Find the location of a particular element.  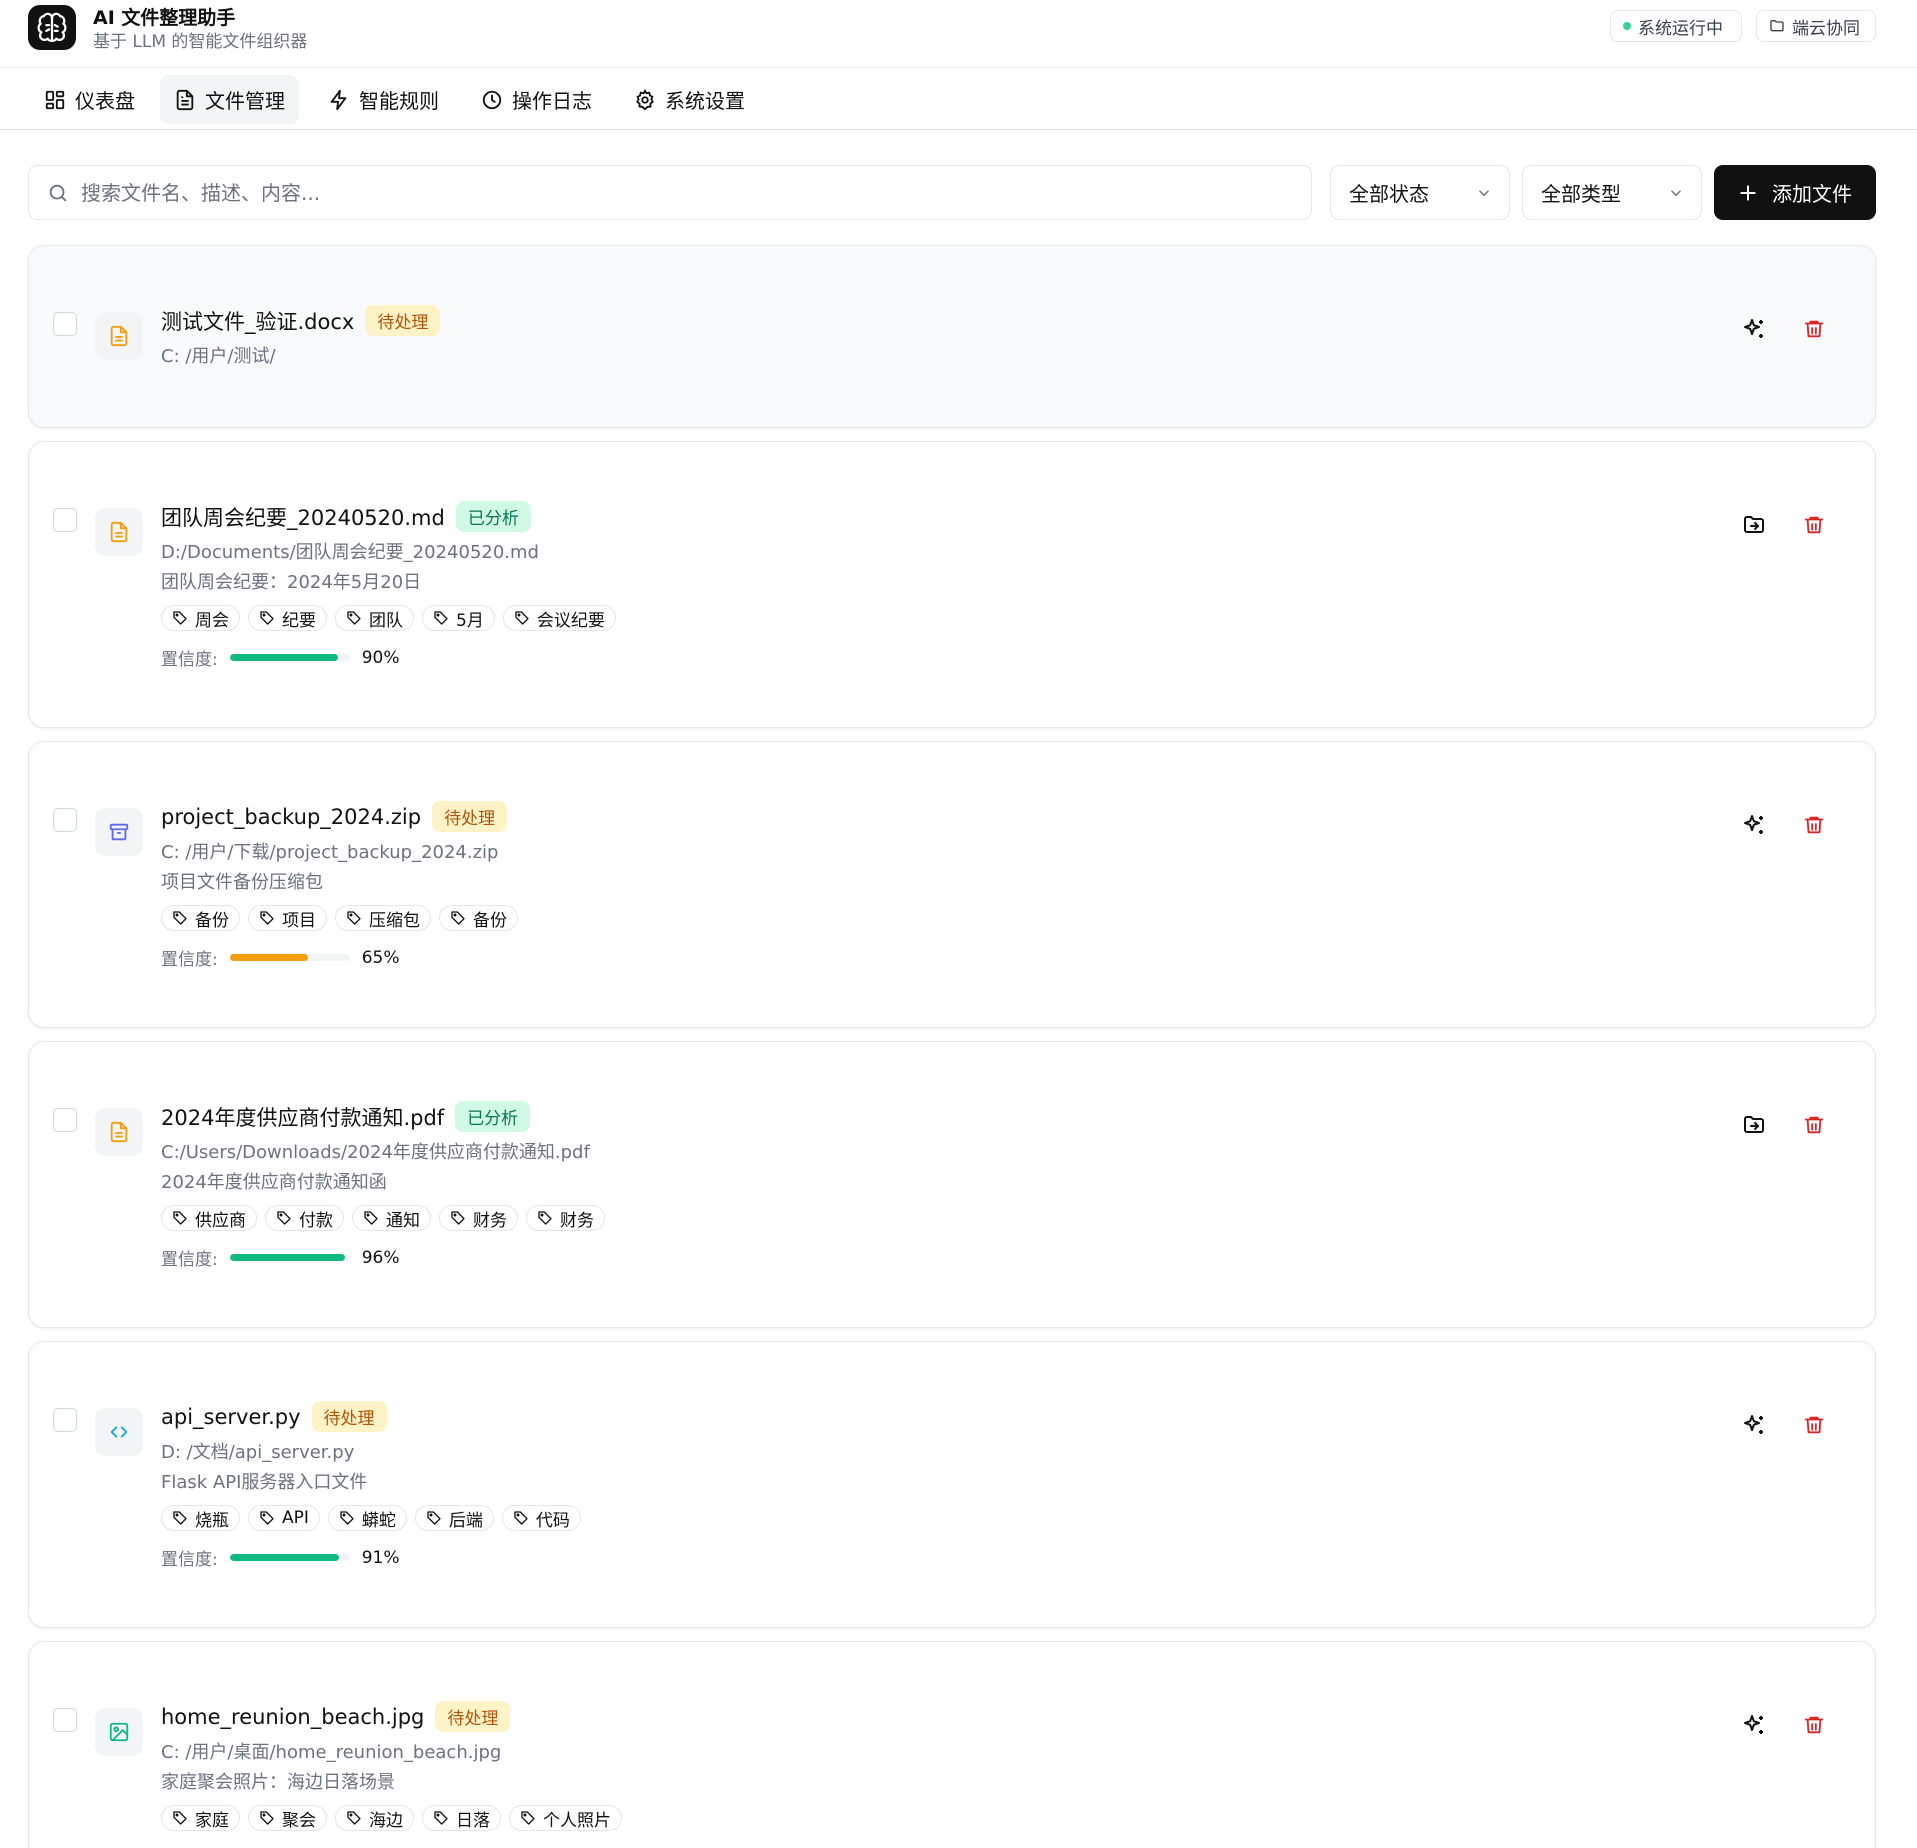

tab-file-management: 文件管理 is located at coordinates (229, 99).